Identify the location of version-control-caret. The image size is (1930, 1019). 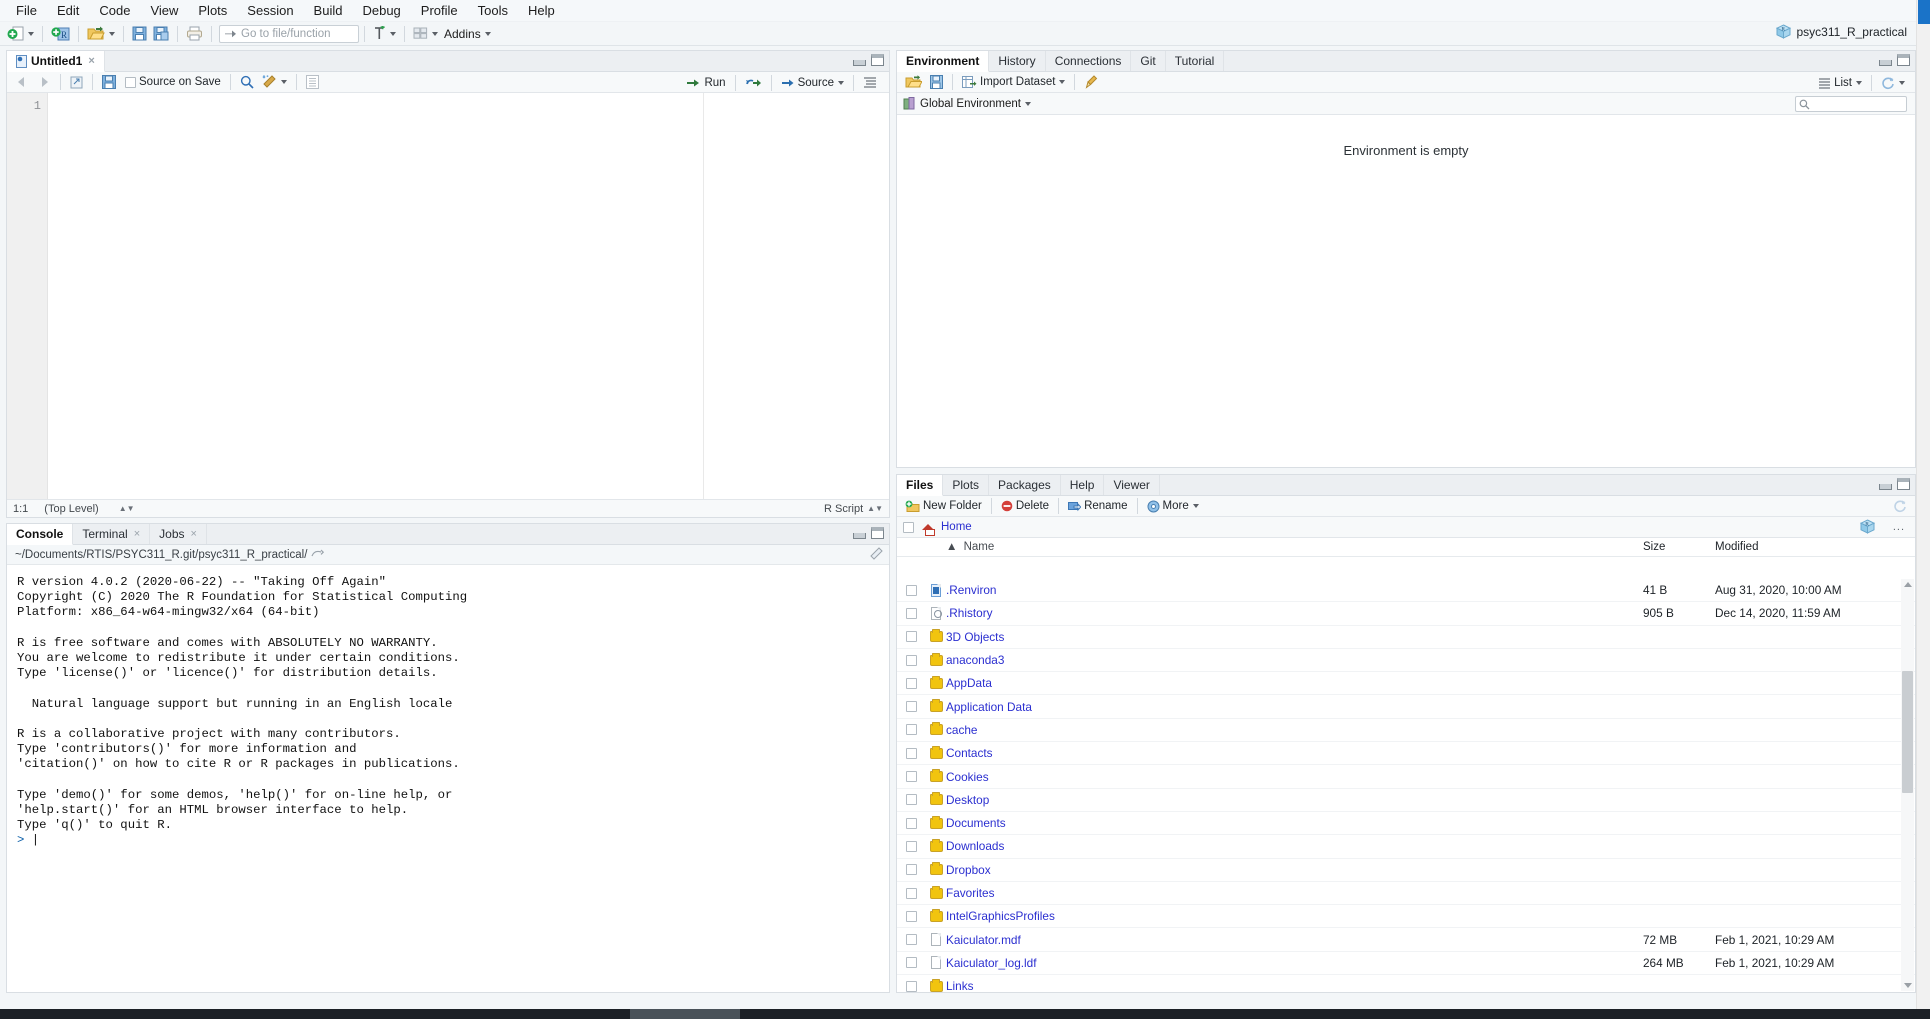
(393, 33).